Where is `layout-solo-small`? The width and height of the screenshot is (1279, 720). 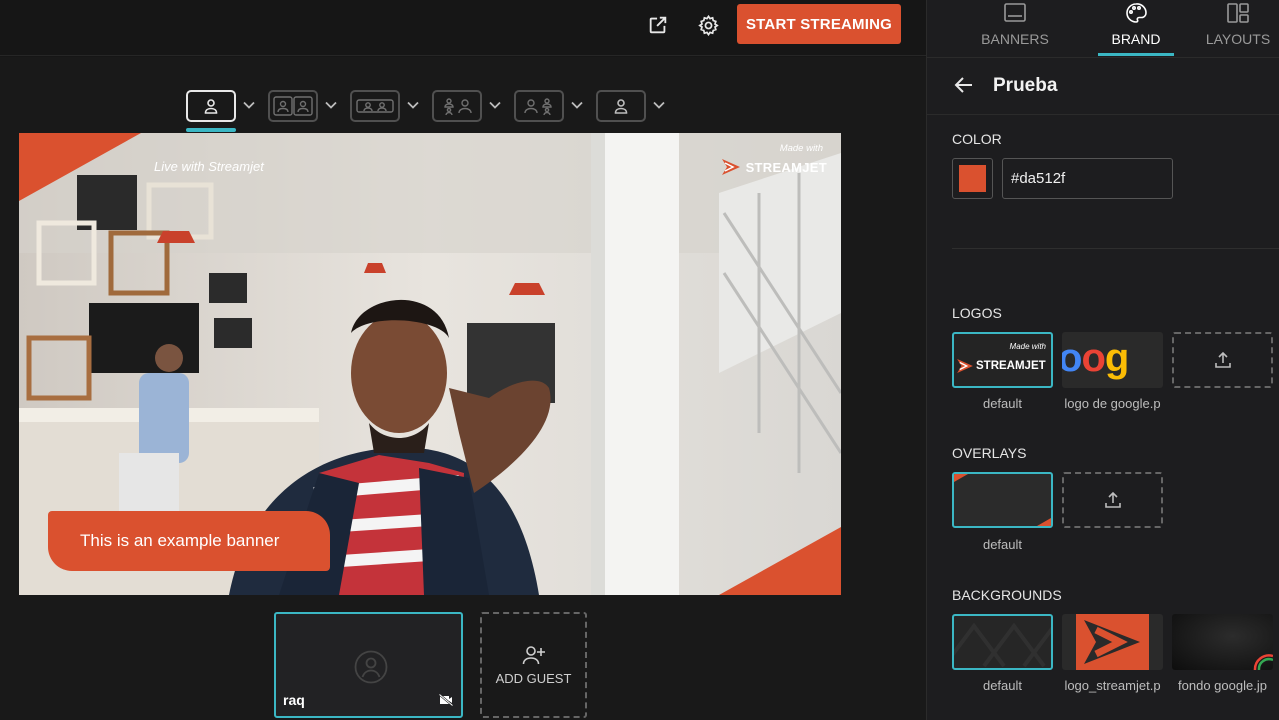 layout-solo-small is located at coordinates (637, 106).